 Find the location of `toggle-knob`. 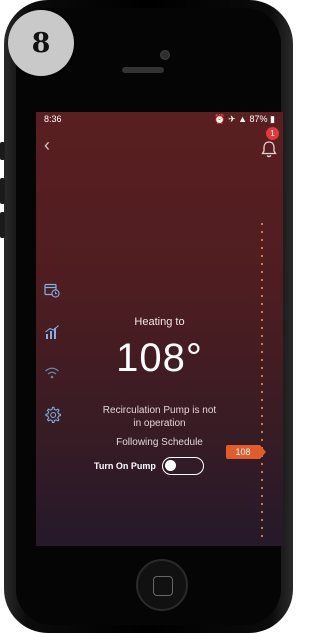

toggle-knob is located at coordinates (170, 465).